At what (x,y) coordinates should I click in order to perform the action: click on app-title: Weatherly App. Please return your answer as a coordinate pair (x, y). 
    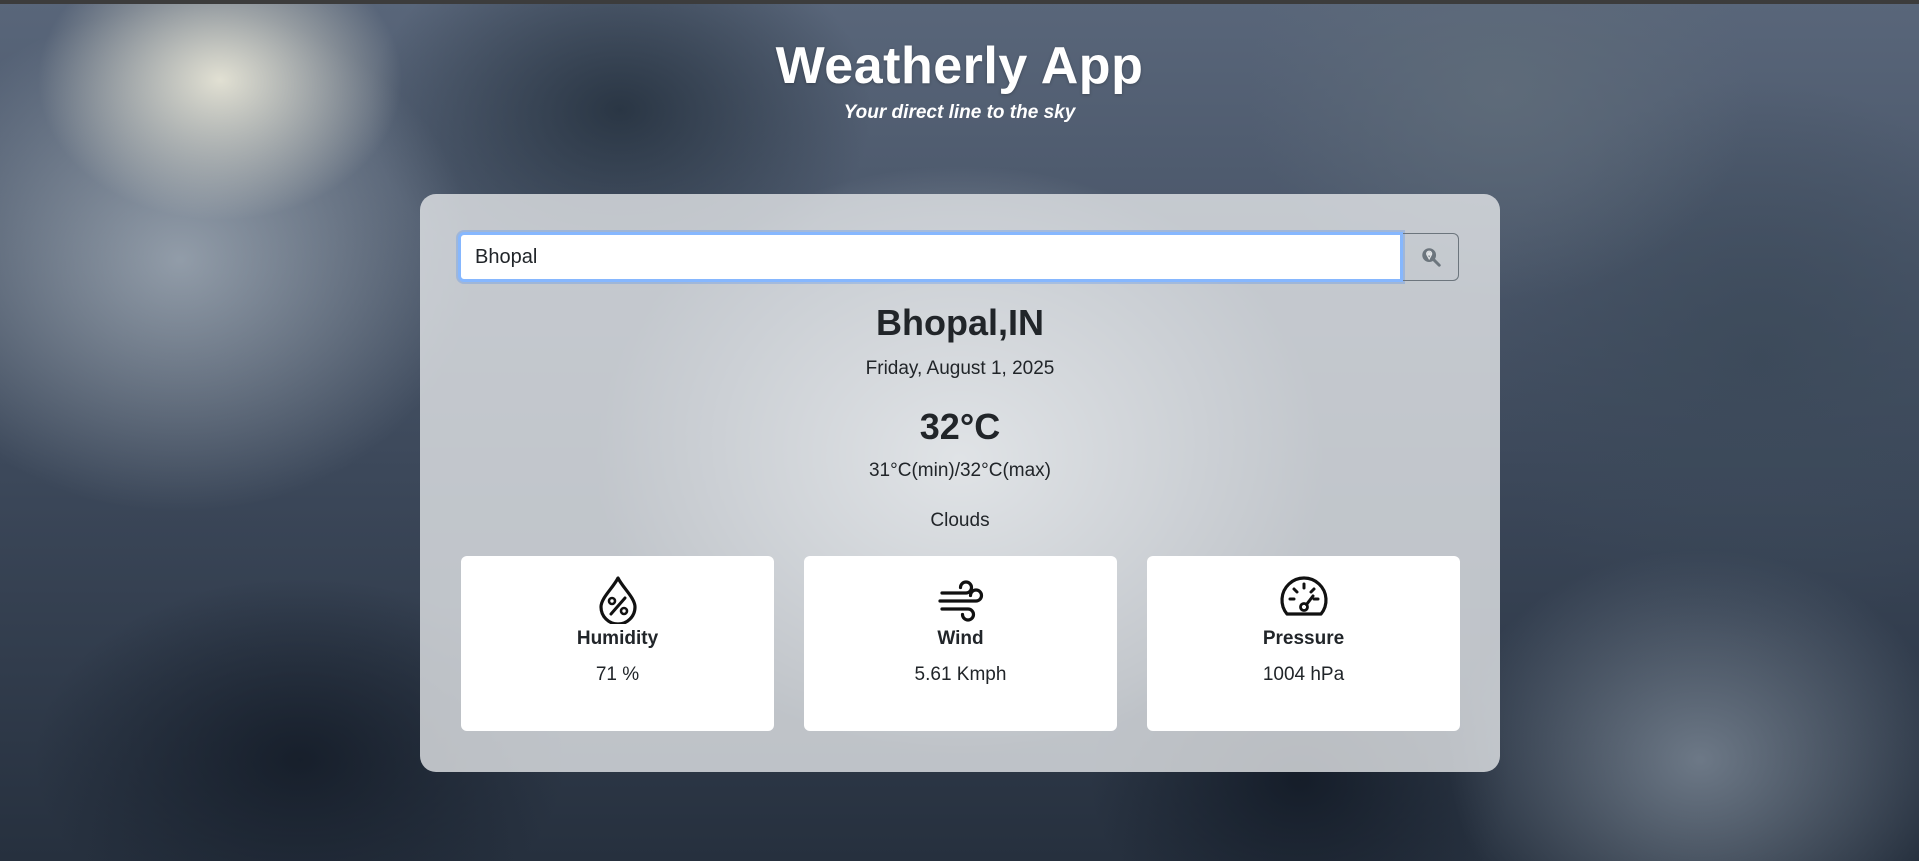
    Looking at the image, I should click on (959, 66).